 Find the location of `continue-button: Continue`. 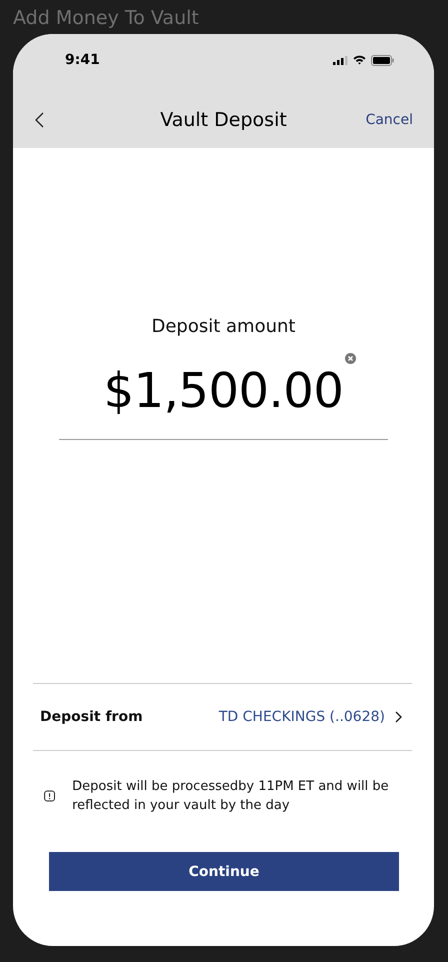

continue-button: Continue is located at coordinates (224, 871).